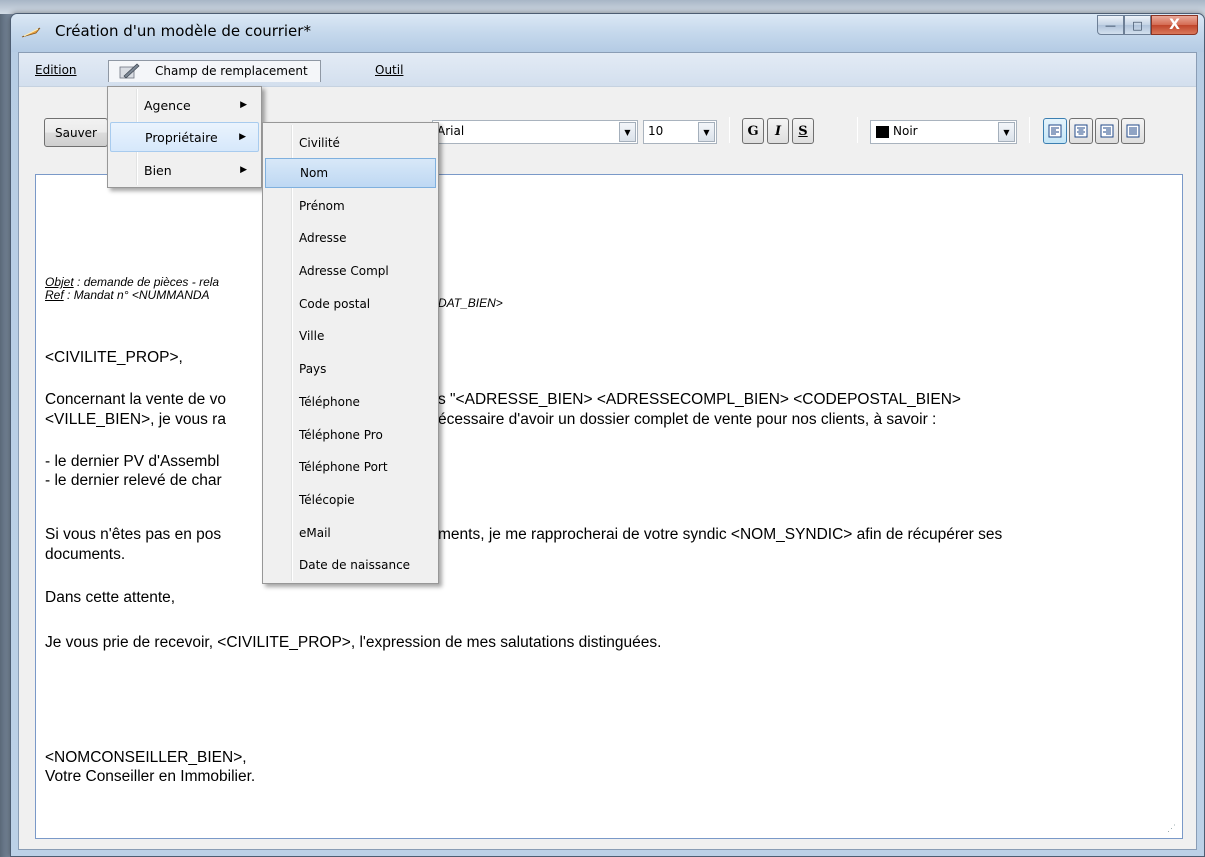 The image size is (1205, 857). I want to click on underline-label: S, so click(803, 131).